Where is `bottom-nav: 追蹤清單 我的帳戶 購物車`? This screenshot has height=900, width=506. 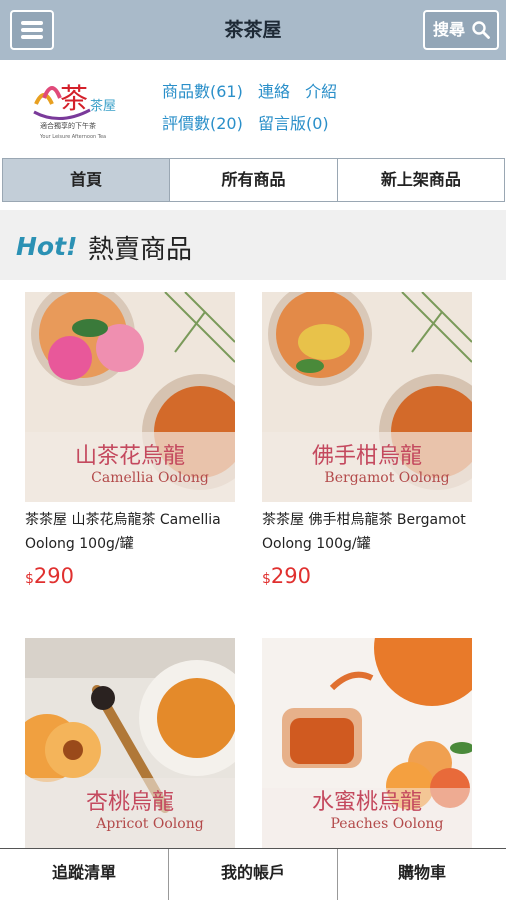
bottom-nav: 追蹤清單 我的帳戶 購物車 is located at coordinates (253, 874).